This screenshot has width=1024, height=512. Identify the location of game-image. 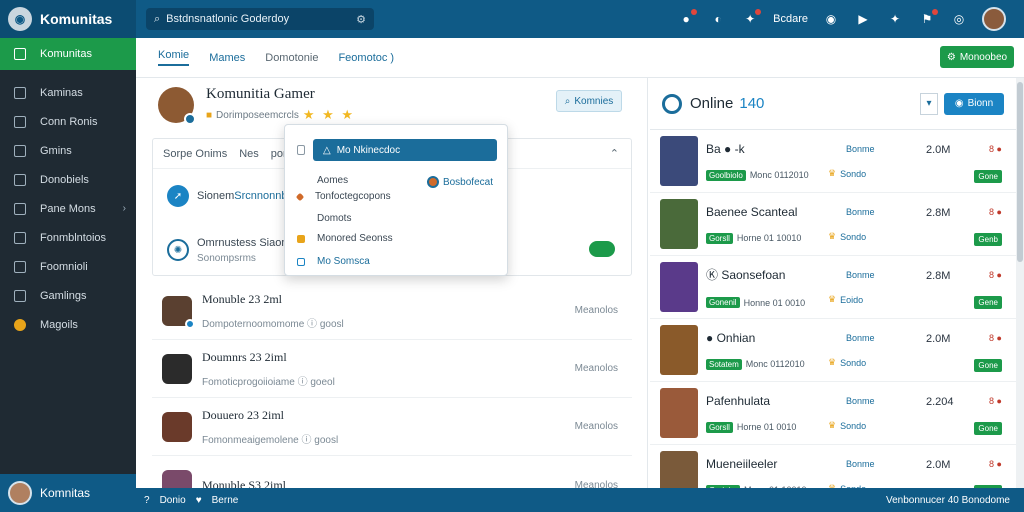
(679, 224).